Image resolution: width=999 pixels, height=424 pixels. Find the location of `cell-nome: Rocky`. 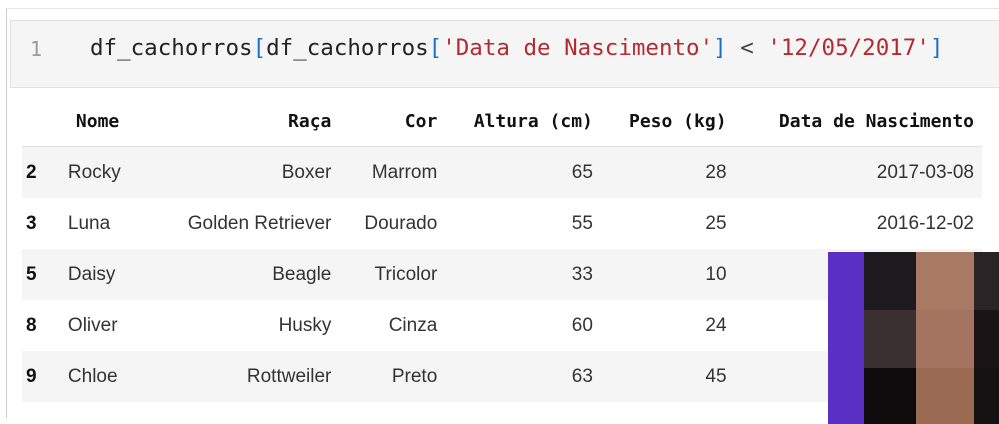

cell-nome: Rocky is located at coordinates (106, 172).